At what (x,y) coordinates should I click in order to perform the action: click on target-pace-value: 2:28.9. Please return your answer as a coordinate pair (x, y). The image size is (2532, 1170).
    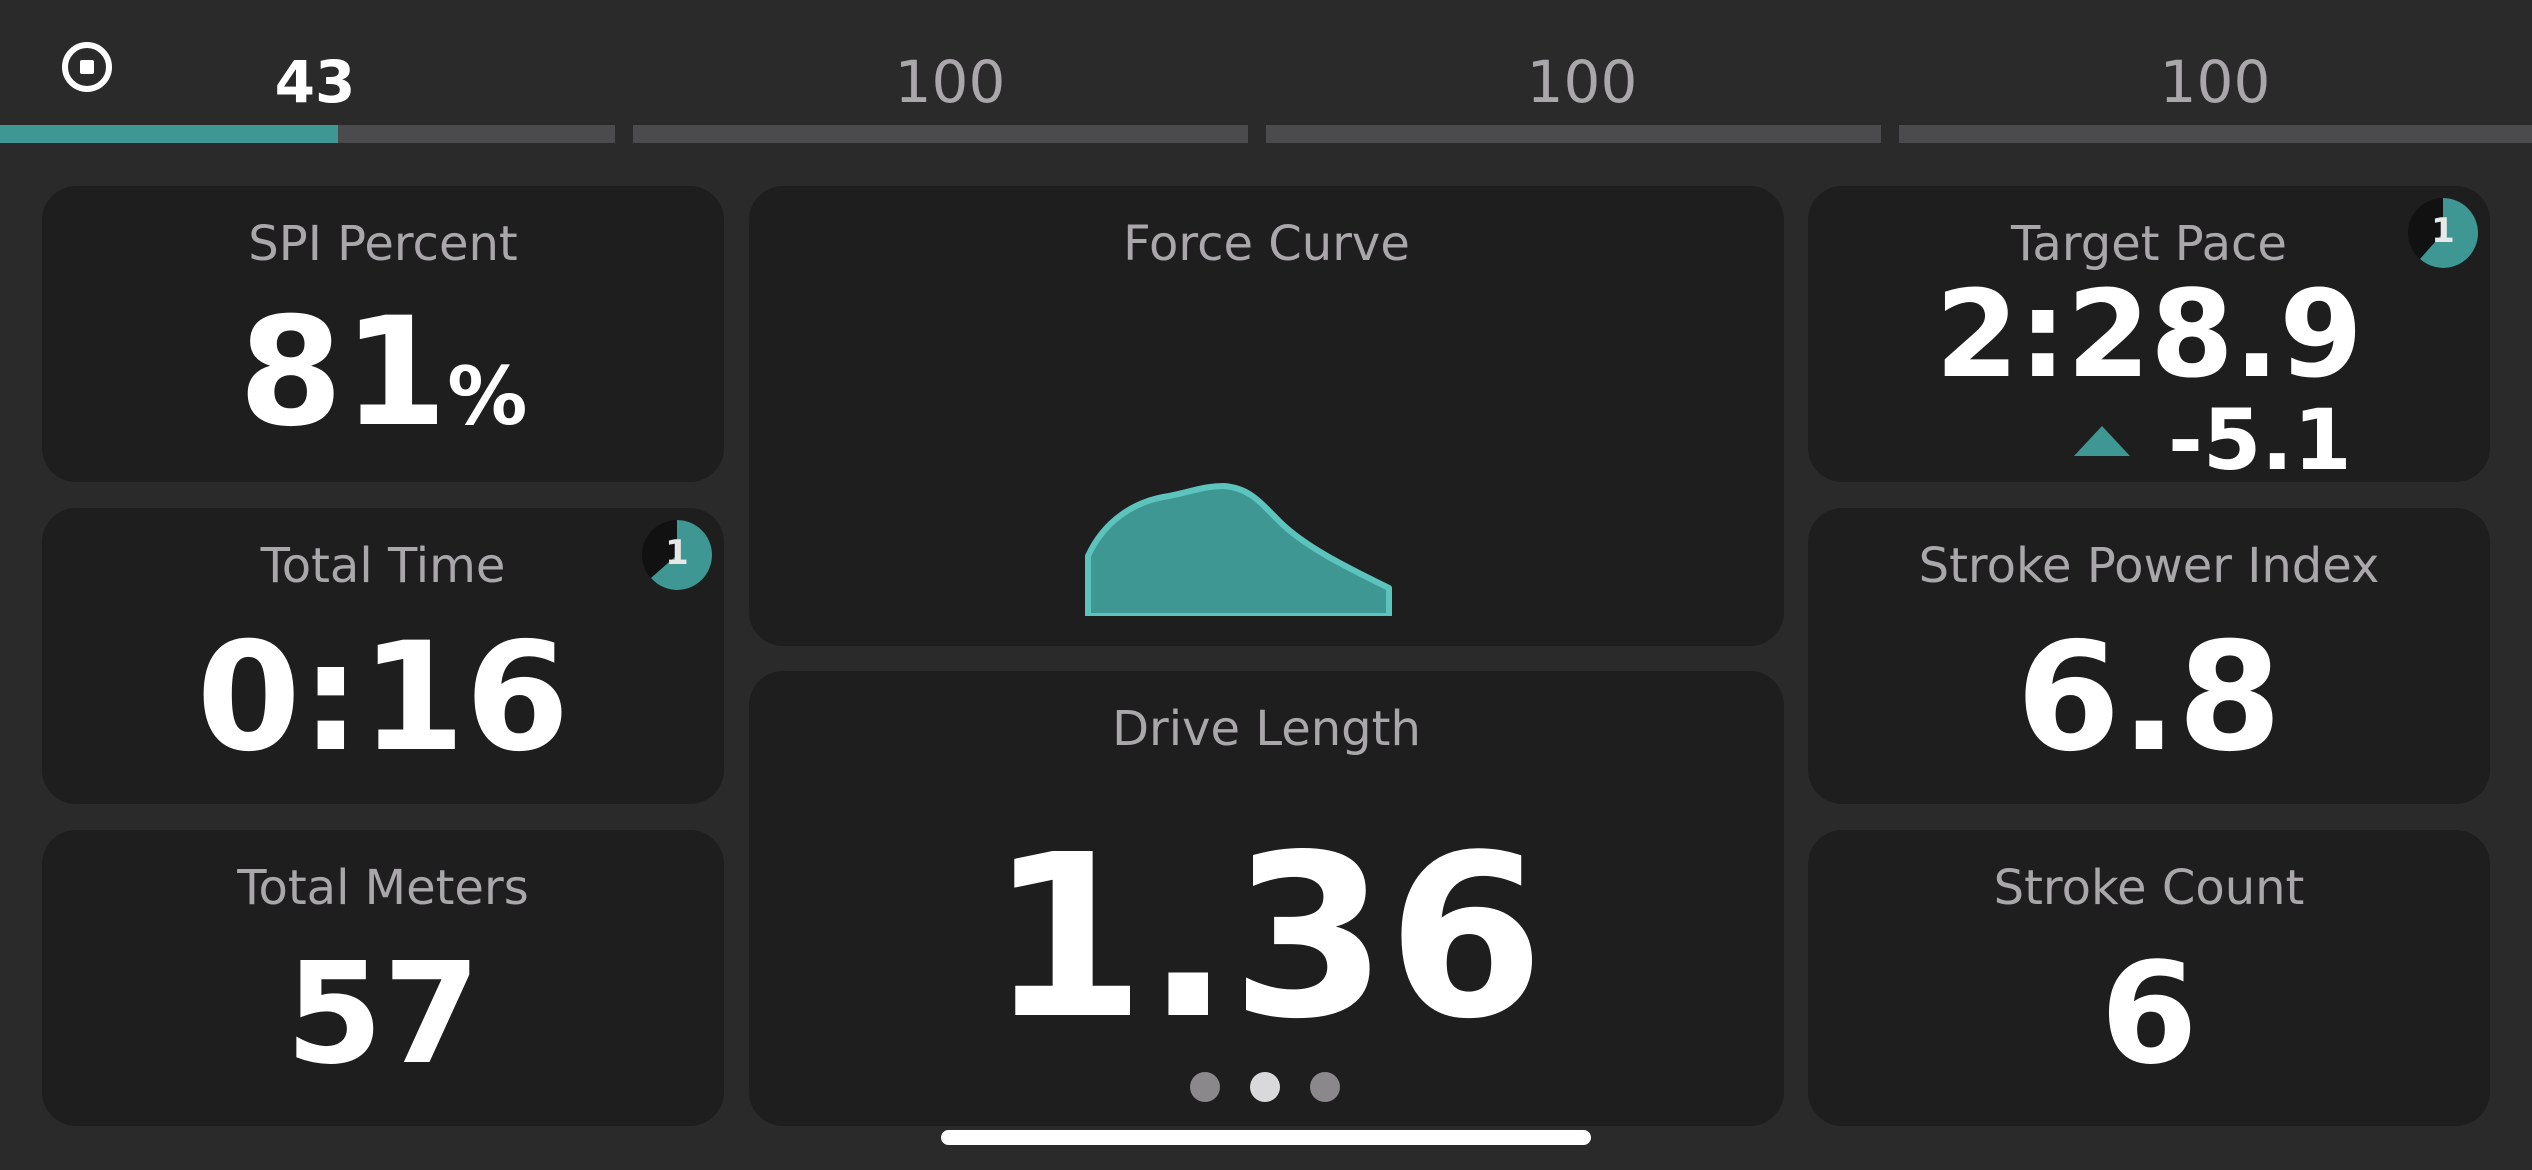
    Looking at the image, I should click on (2149, 335).